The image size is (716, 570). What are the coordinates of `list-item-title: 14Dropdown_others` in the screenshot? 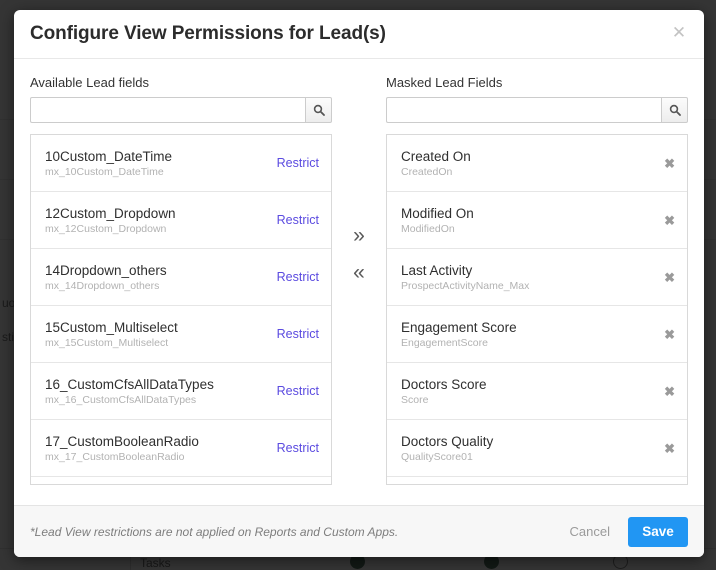 It's located at (106, 270).